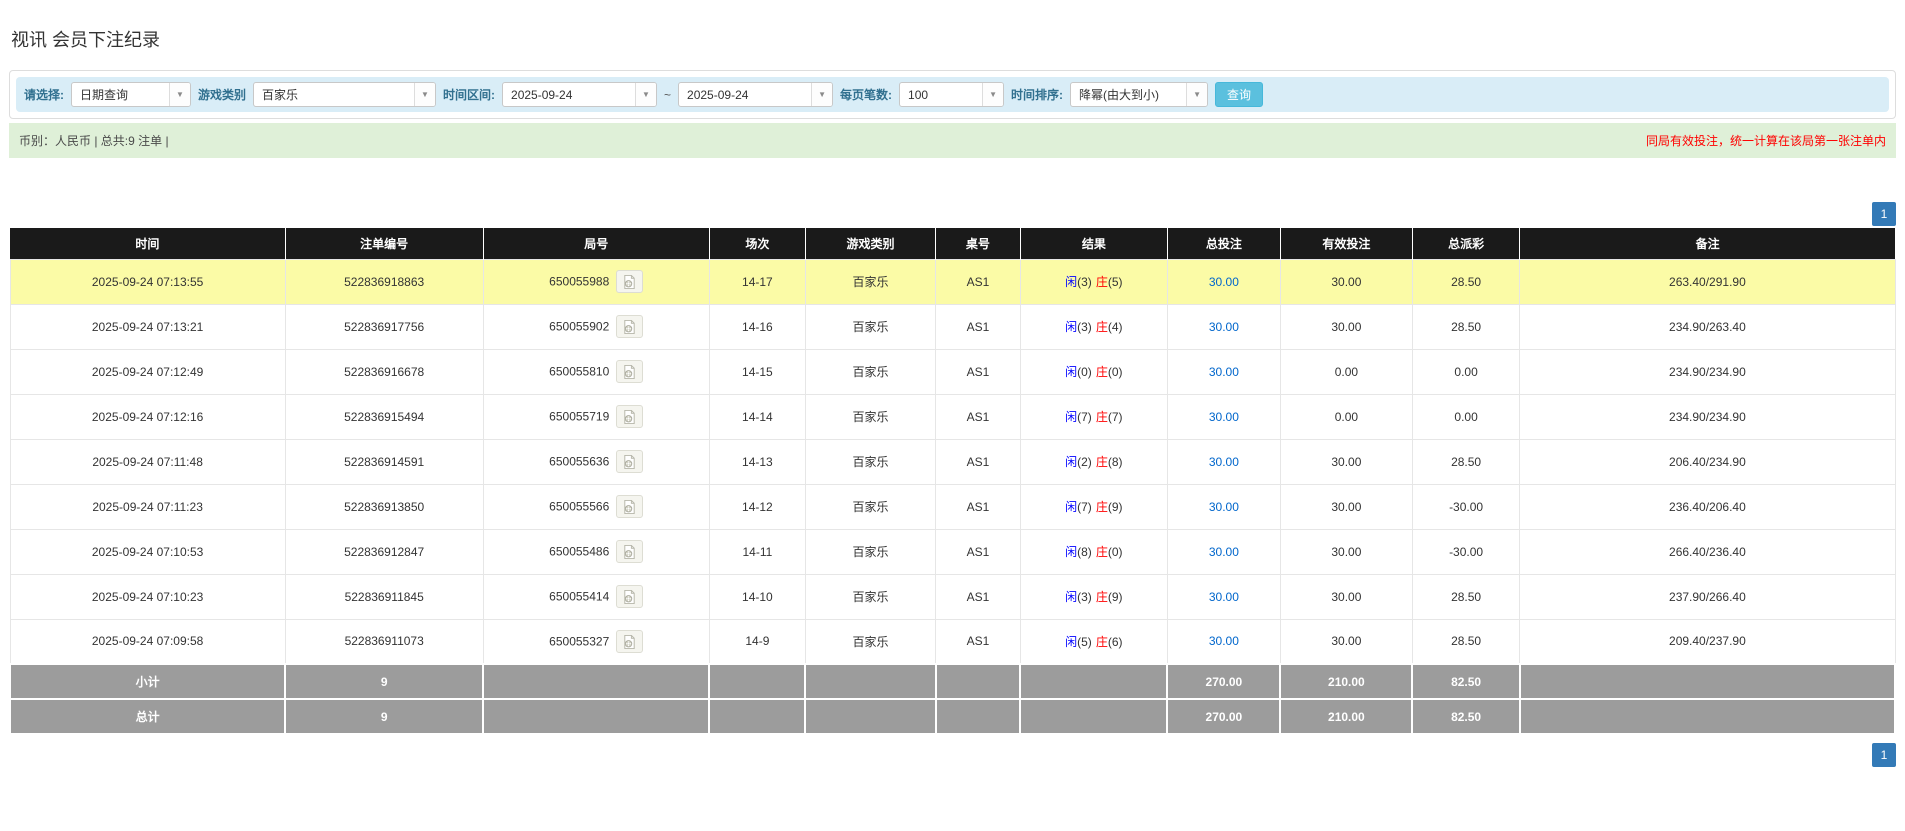 The image size is (1905, 831). What do you see at coordinates (1139, 94) in the screenshot?
I see `time-sort-select: 降幂(由大到小) ▼` at bounding box center [1139, 94].